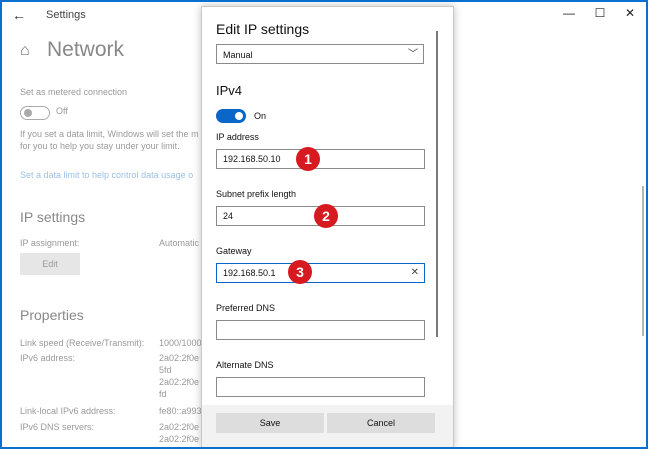 This screenshot has height=449, width=648. What do you see at coordinates (48, 358) in the screenshot?
I see `prop-label: IPv6 address:` at bounding box center [48, 358].